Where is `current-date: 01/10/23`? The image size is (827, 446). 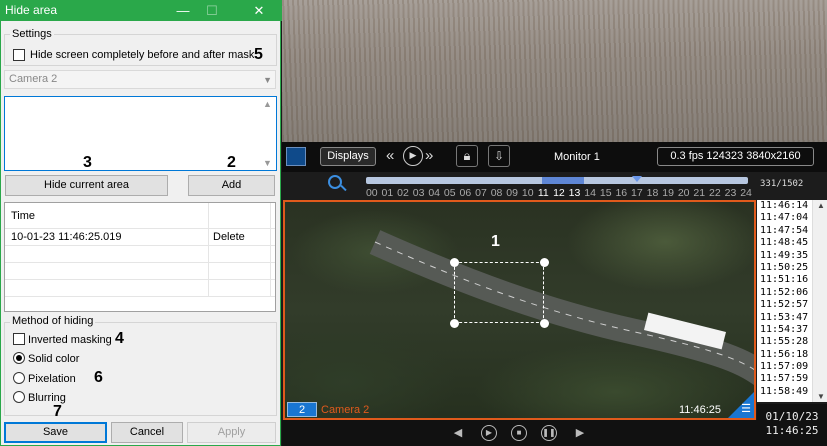 current-date: 01/10/23 is located at coordinates (792, 416).